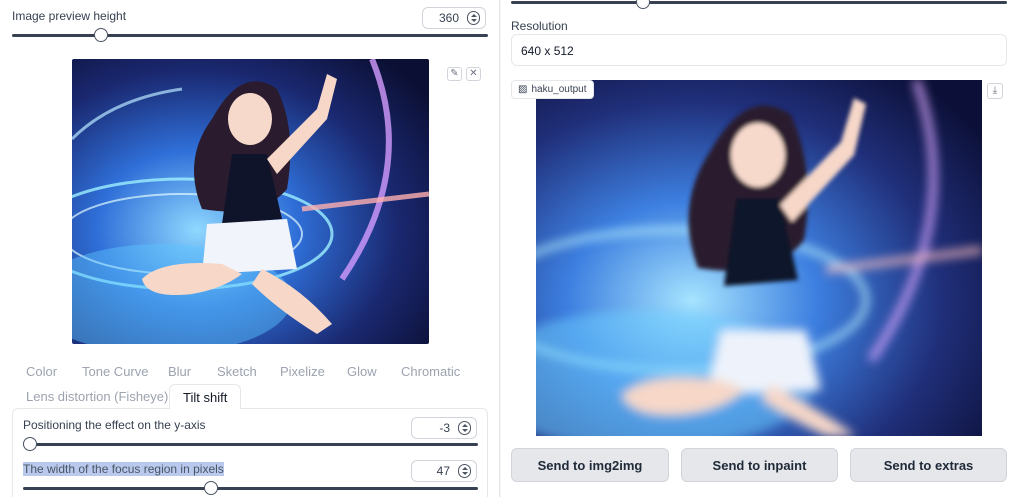  I want to click on focus-width-label-text: The width of the focus region in pixels, so click(123, 469).